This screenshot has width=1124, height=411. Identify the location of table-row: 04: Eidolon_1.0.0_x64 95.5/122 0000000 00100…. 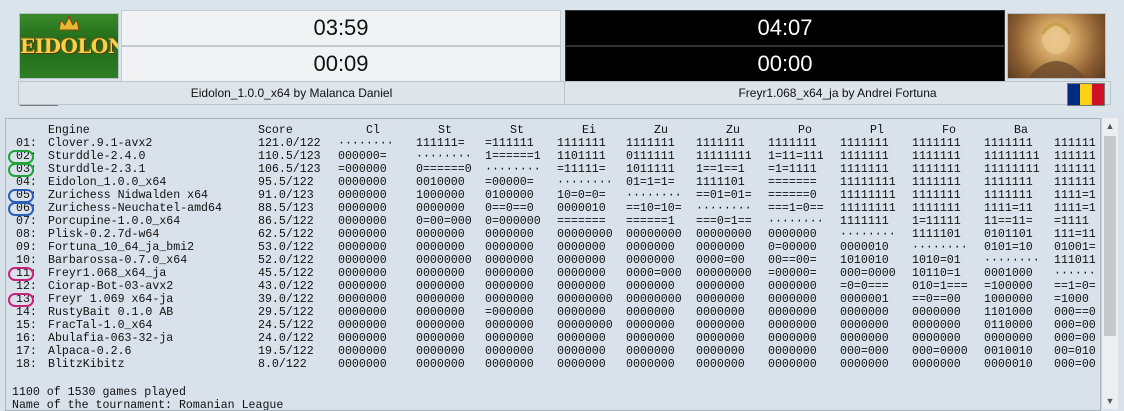
(556, 182).